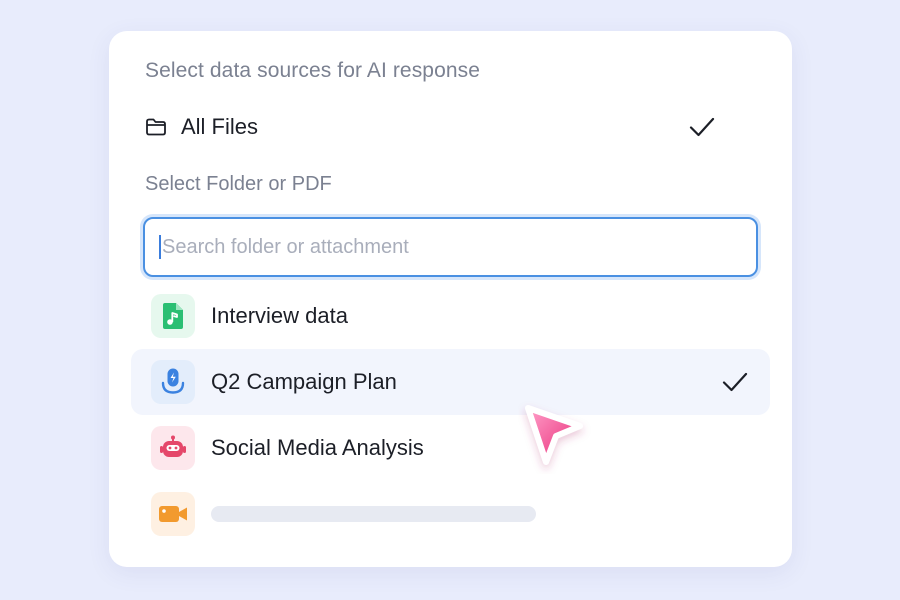 The width and height of the screenshot is (900, 600). I want to click on robot-icon, so click(173, 446).